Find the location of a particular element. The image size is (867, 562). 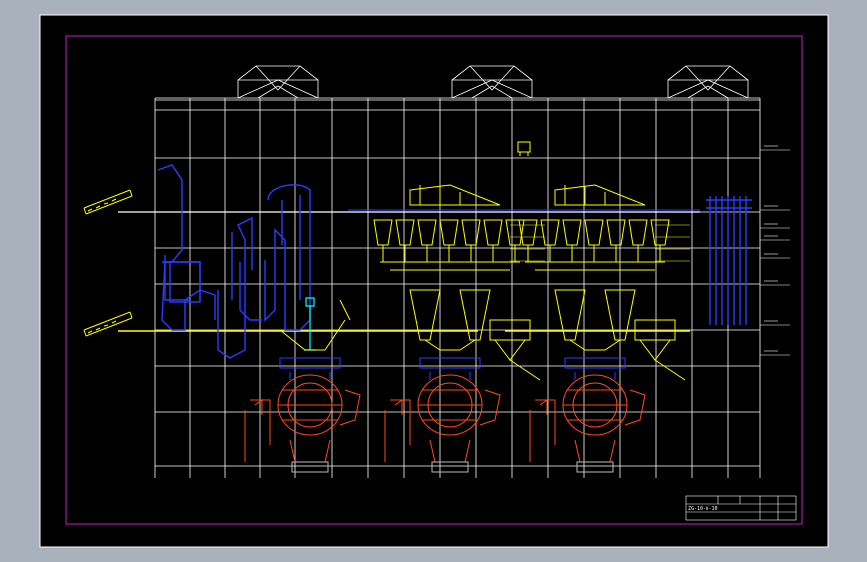

drawing-title: ZG-10-Ⅱ-10 is located at coordinates (703, 509).